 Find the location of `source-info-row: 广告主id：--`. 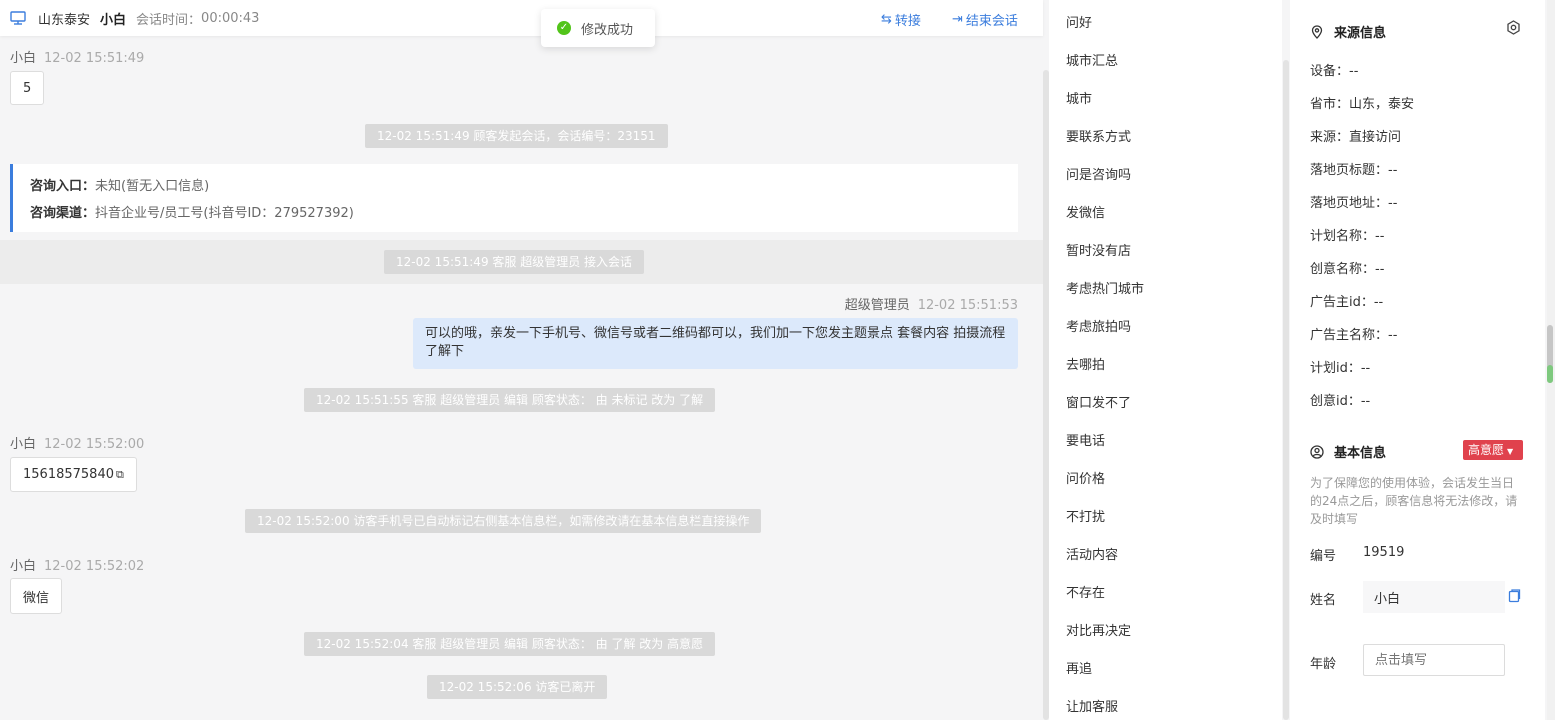

source-info-row: 广告主id：-- is located at coordinates (1347, 302).